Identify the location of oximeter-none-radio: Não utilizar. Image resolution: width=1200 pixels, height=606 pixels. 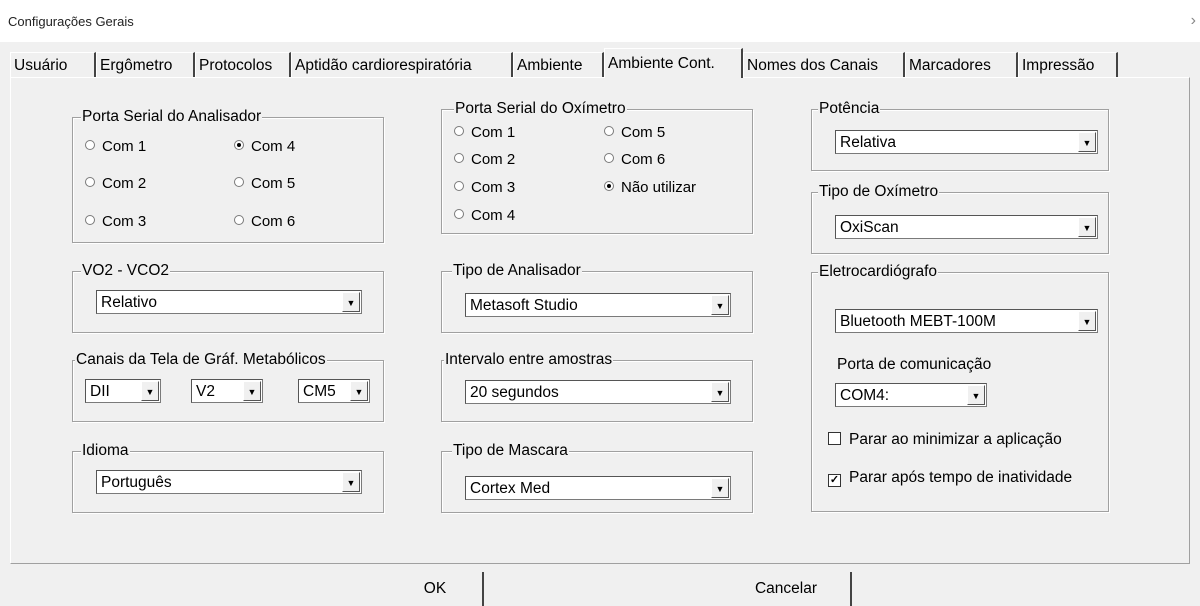
(650, 188).